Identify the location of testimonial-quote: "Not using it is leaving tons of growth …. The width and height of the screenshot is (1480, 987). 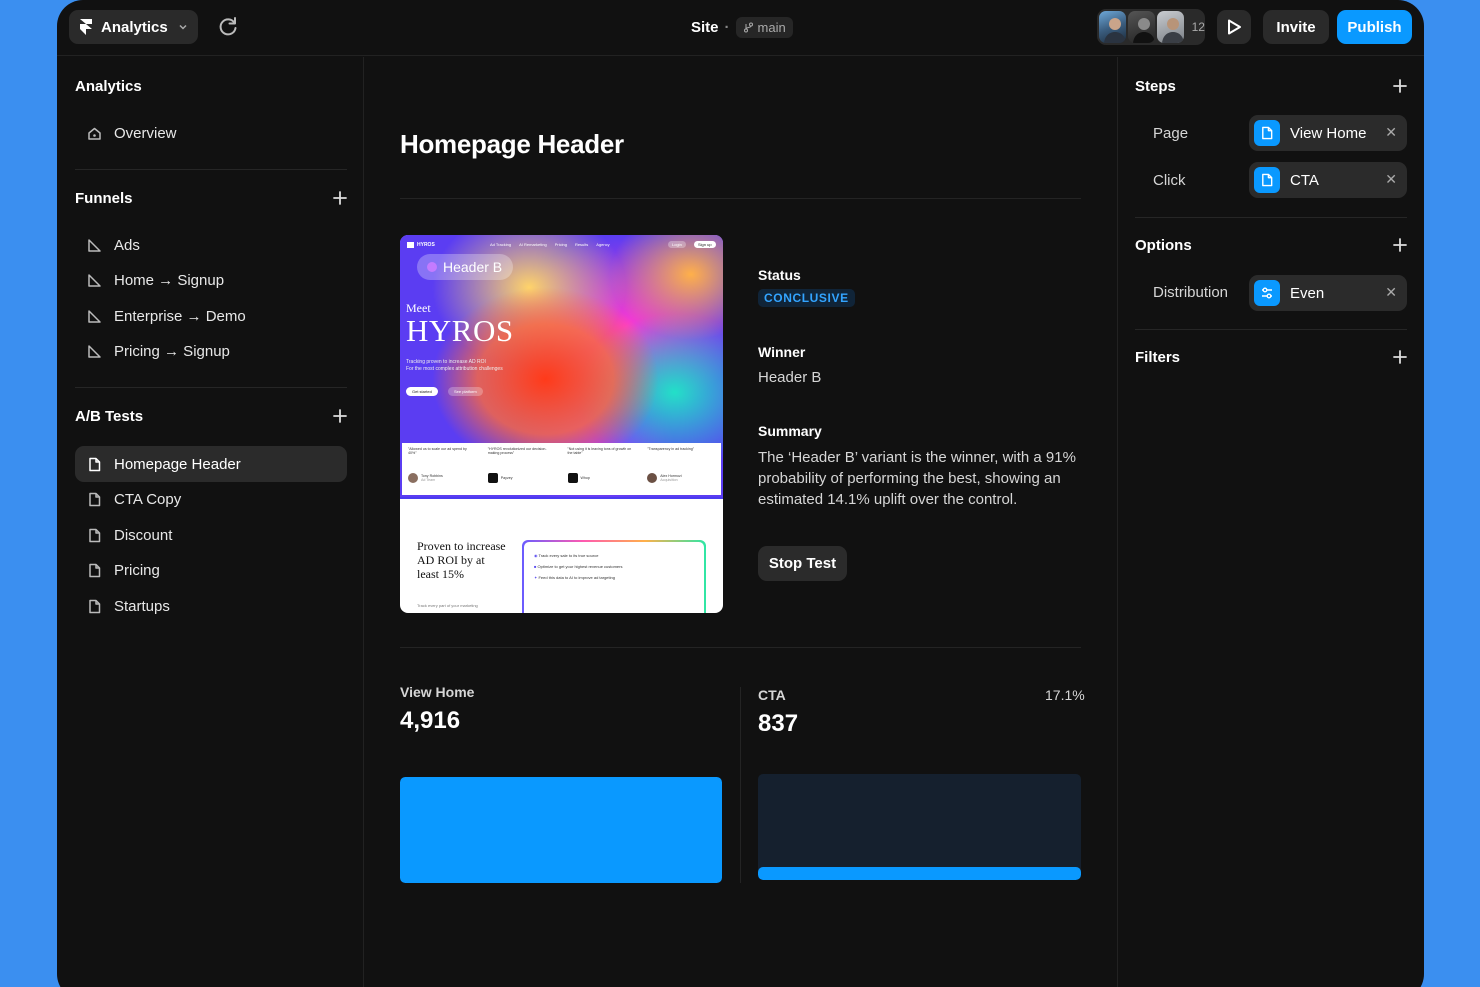
(599, 451).